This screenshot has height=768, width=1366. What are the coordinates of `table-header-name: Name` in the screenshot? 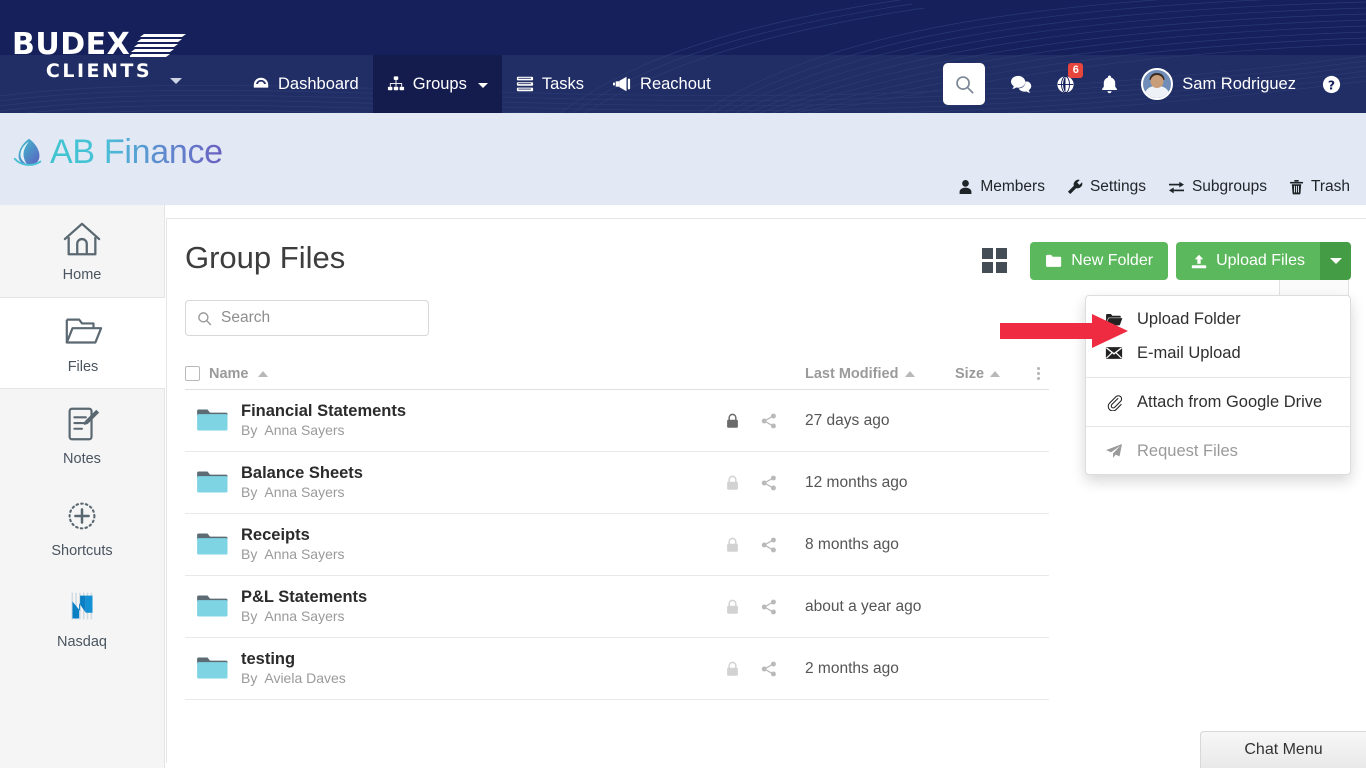 It's located at (495, 374).